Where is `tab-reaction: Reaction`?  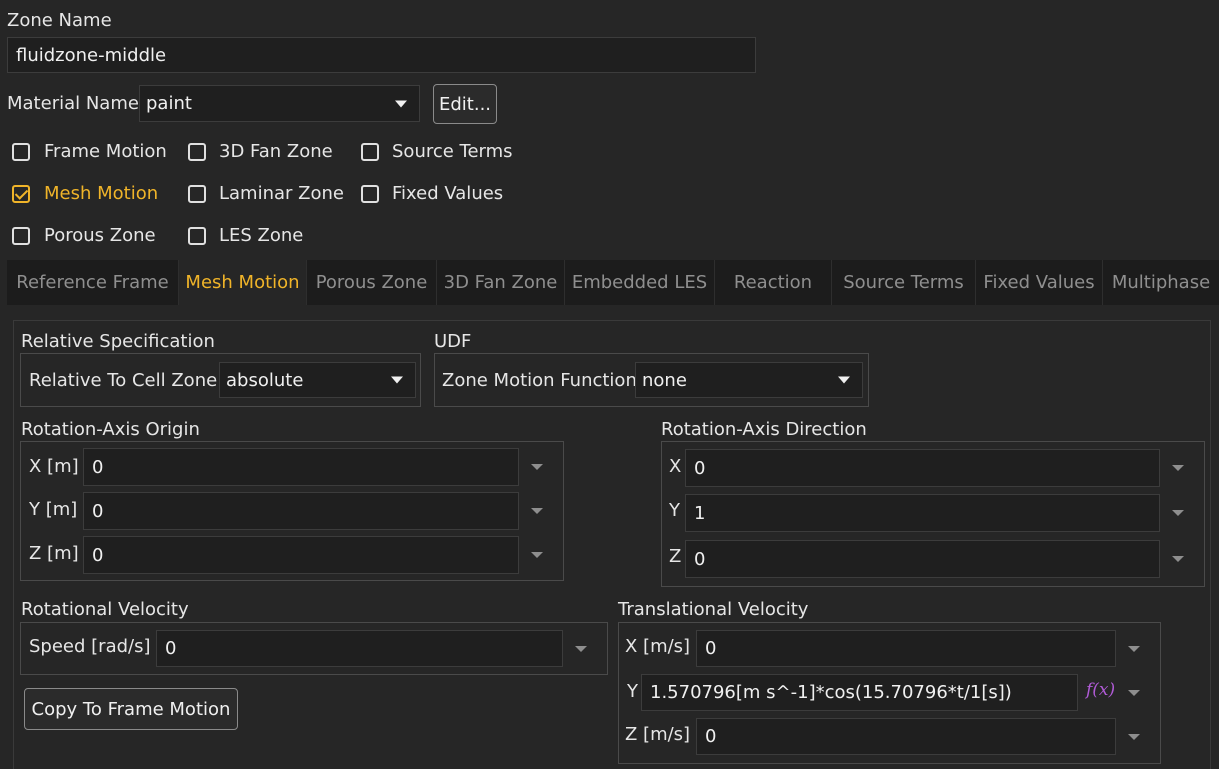 tab-reaction: Reaction is located at coordinates (773, 282).